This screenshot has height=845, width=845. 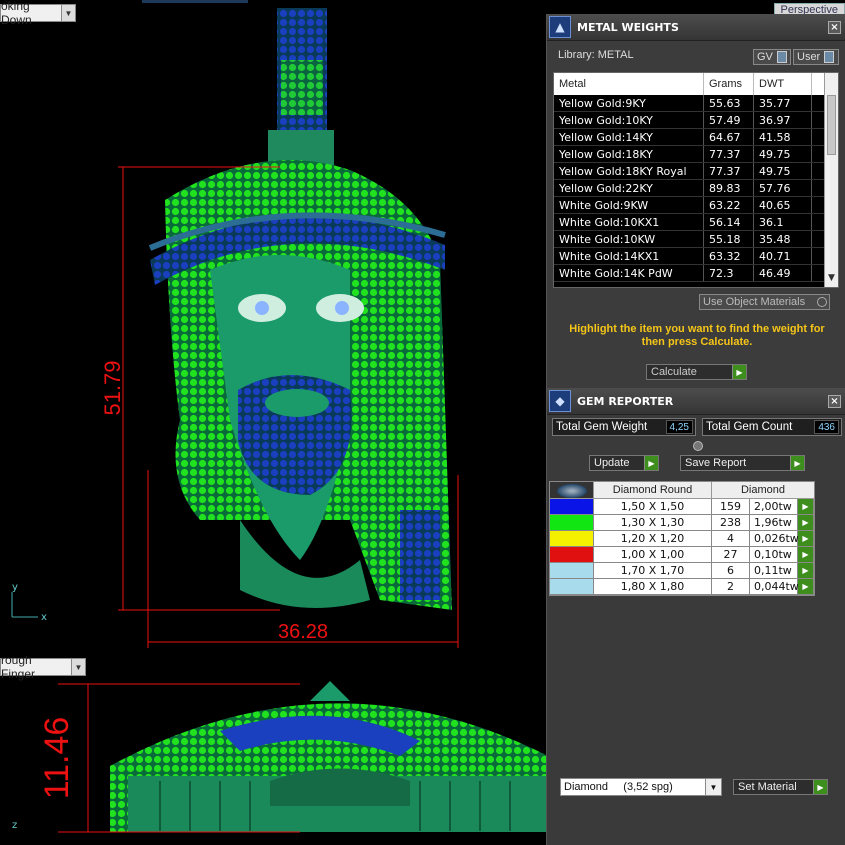 What do you see at coordinates (18, 668) in the screenshot?
I see `viewport-bottom-label: rough Finger` at bounding box center [18, 668].